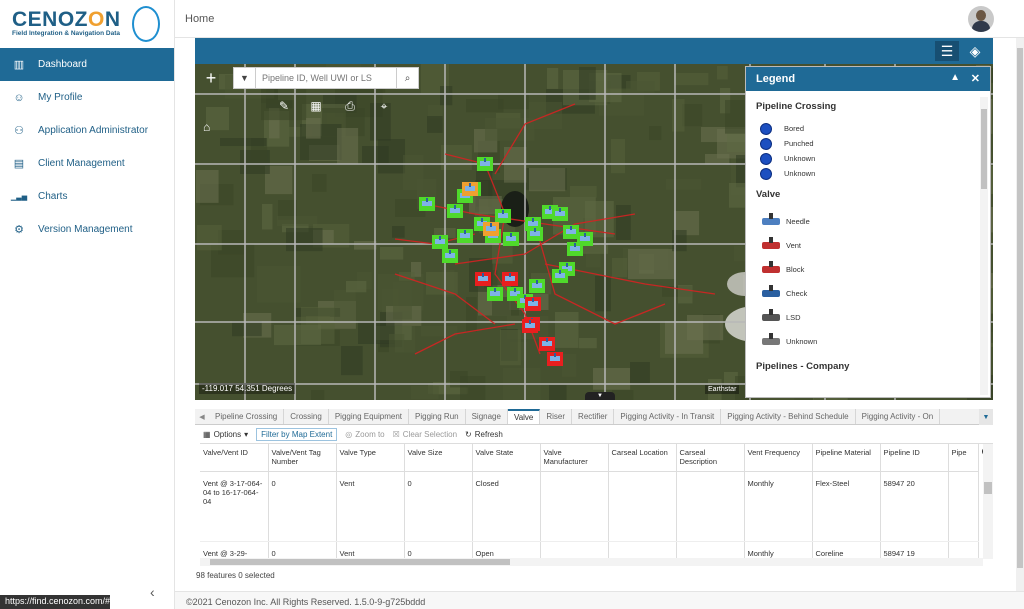 Image resolution: width=1024 pixels, height=609 pixels. I want to click on column-header: Valve Size, so click(438, 458).